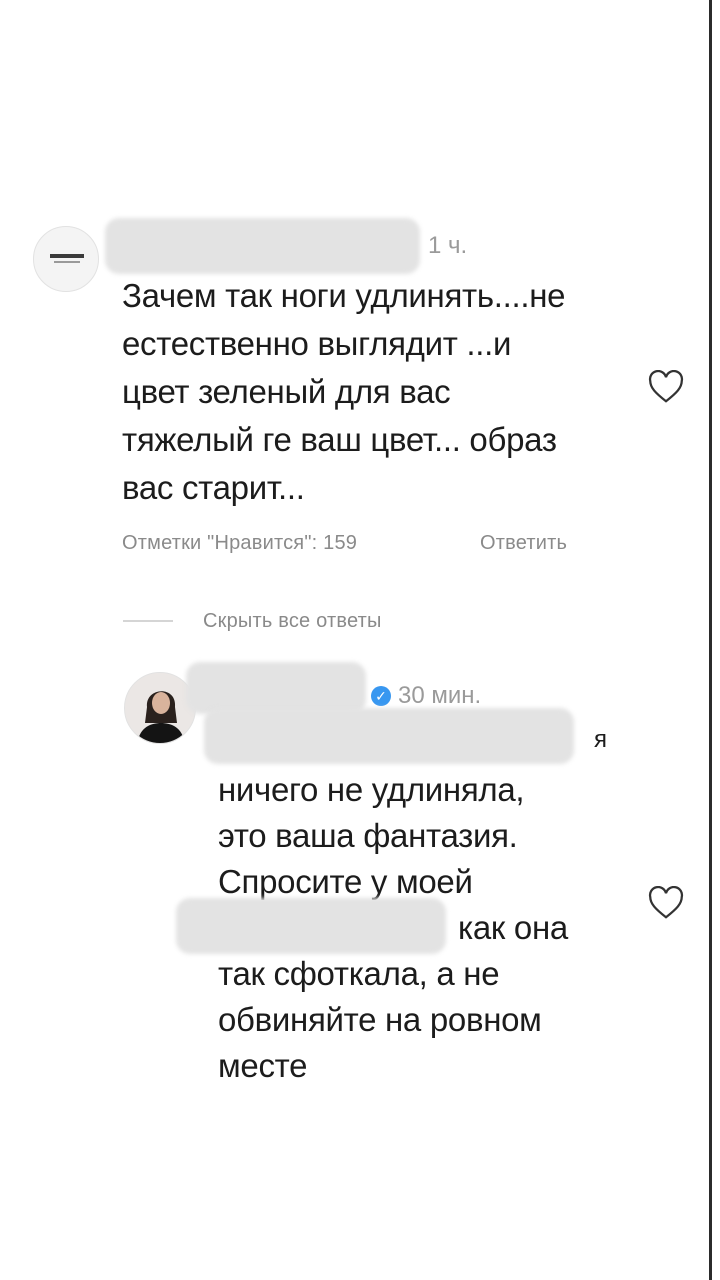 The image size is (720, 1280). I want to click on hide-replies-button: Скрыть все ответы, so click(292, 621).